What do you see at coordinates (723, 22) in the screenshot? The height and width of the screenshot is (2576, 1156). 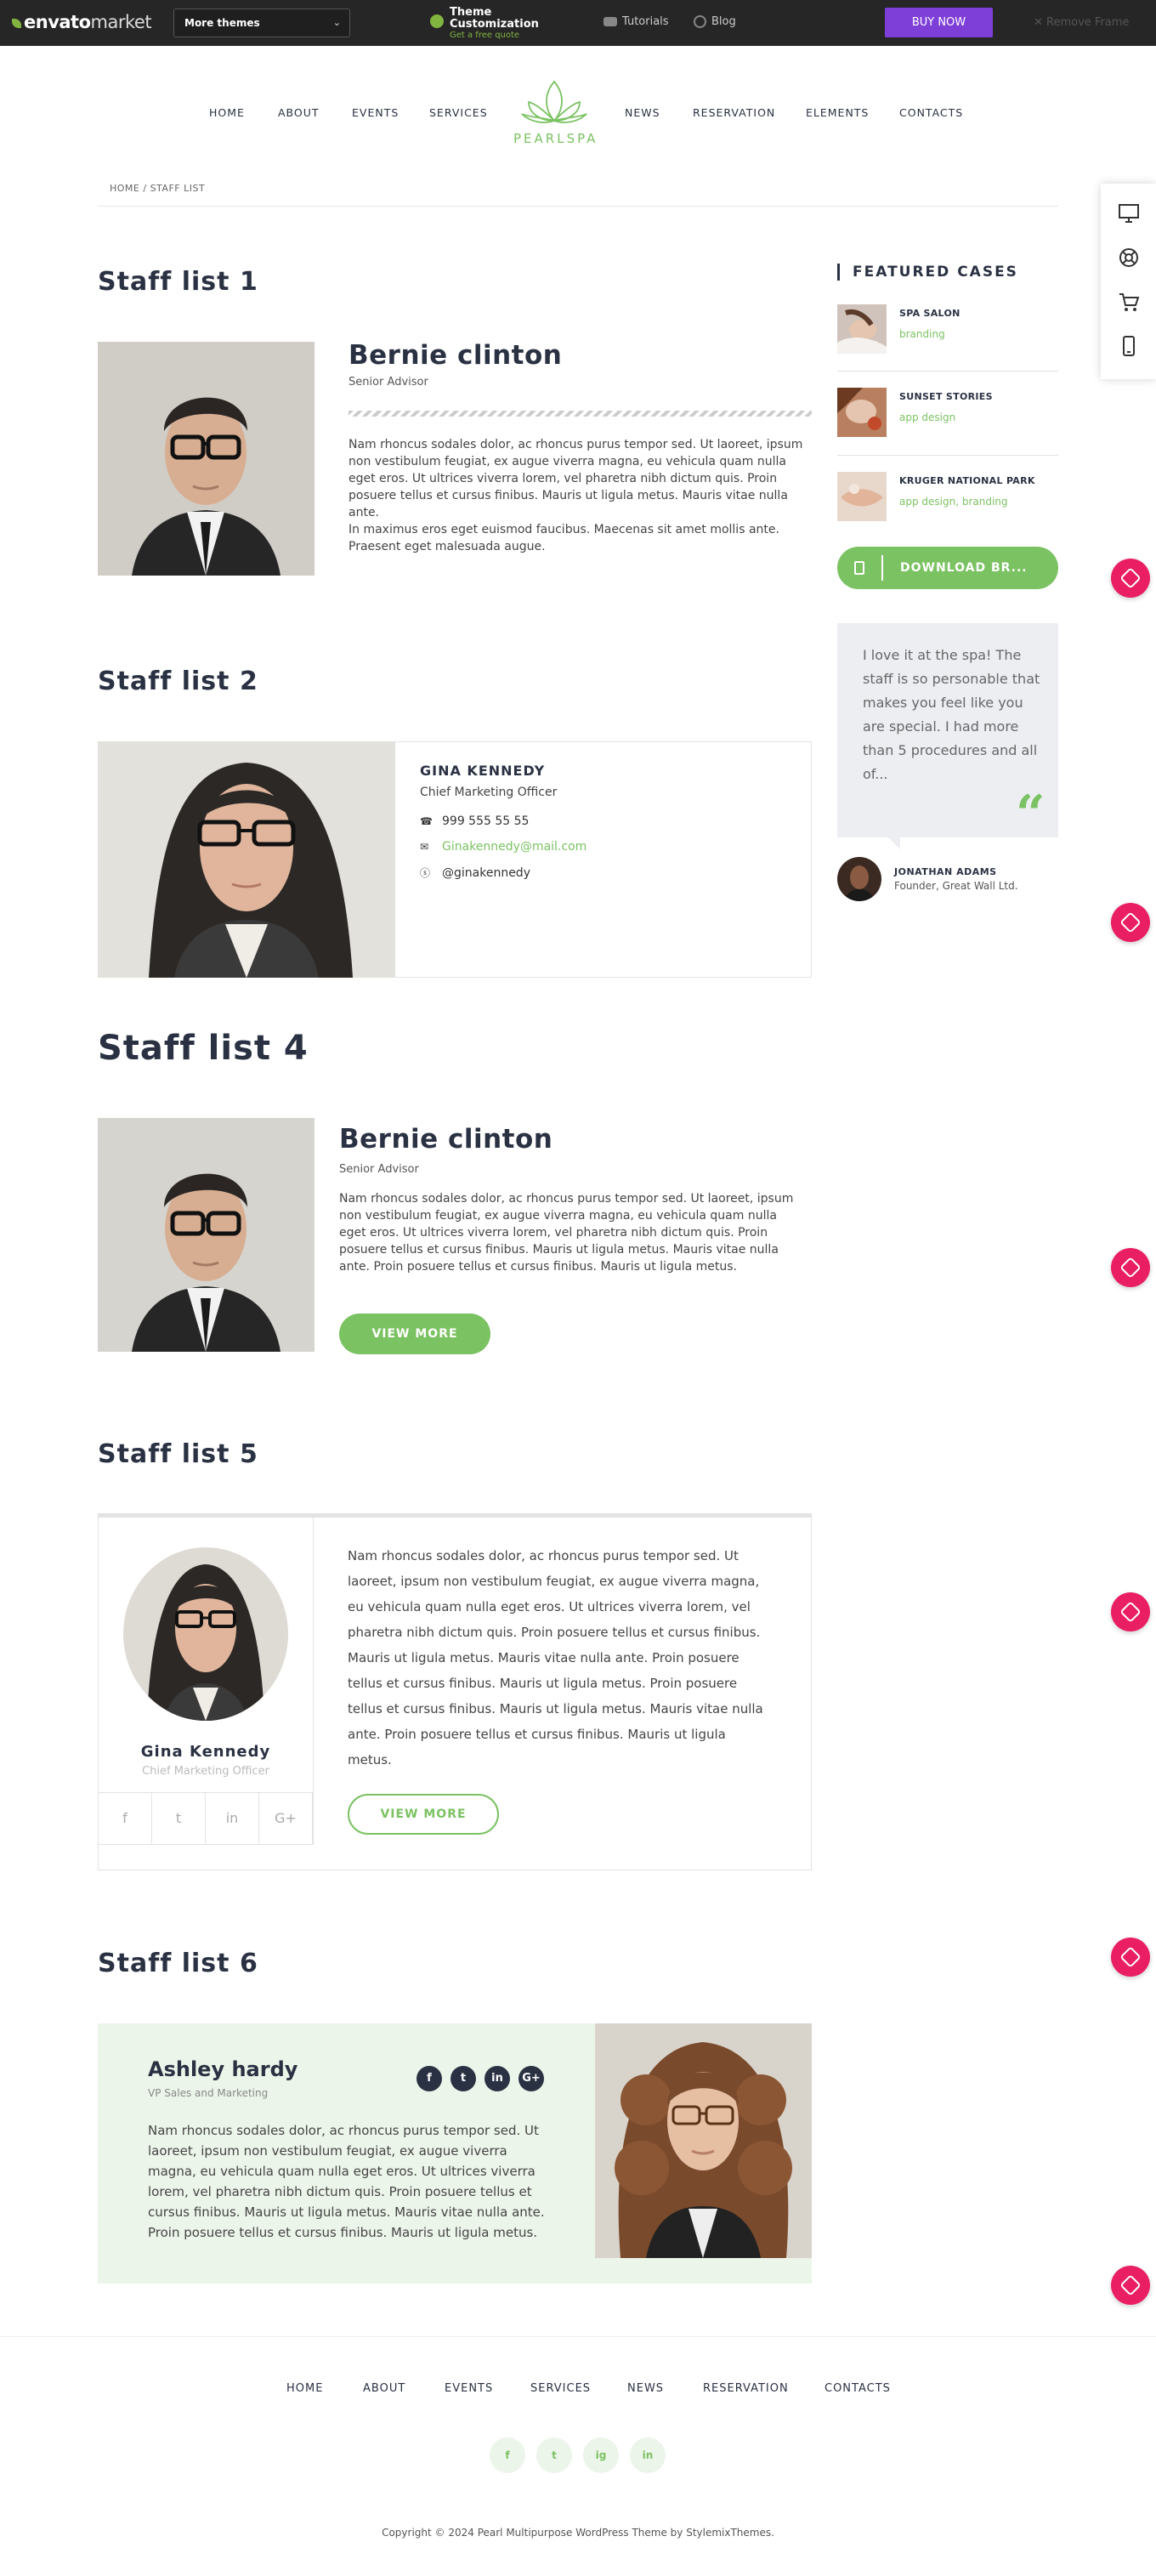 I see `blog-label: Blog` at bounding box center [723, 22].